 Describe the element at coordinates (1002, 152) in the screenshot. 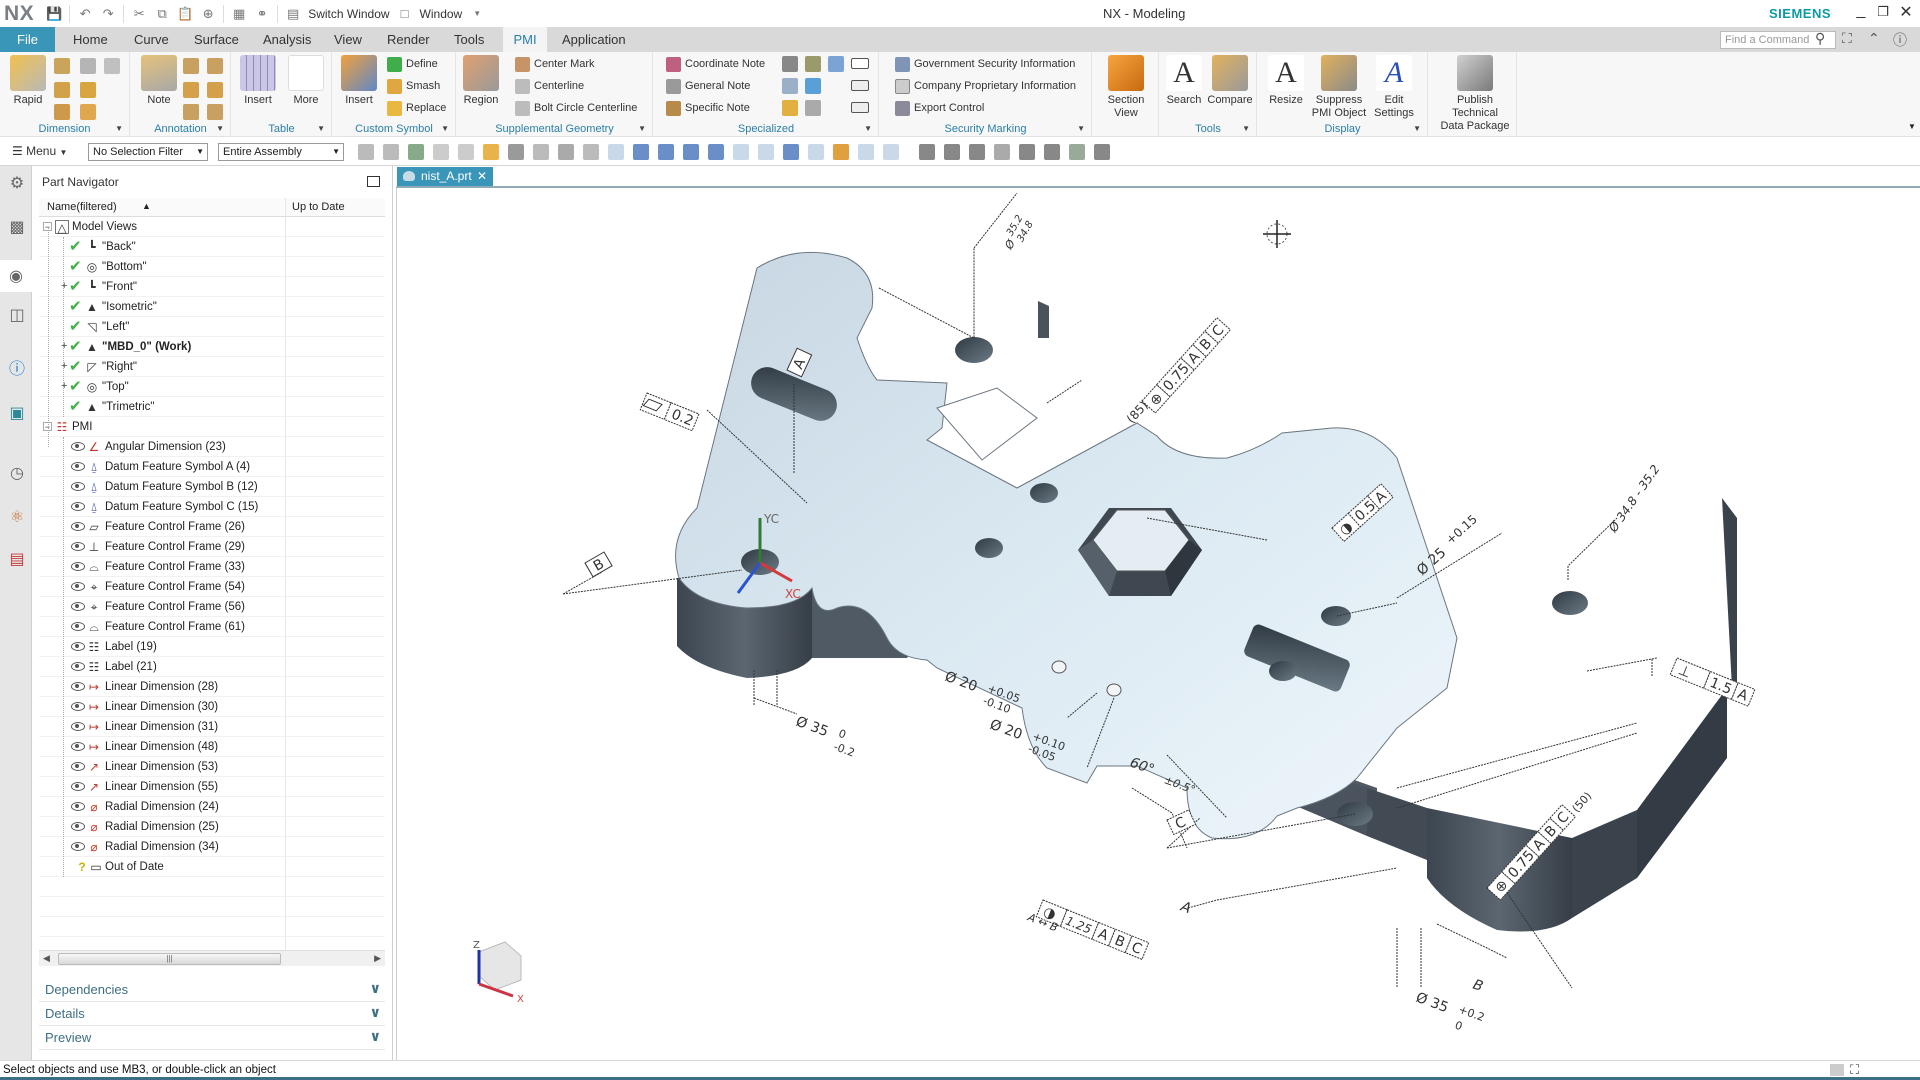

I see `render-style-icon` at that location.